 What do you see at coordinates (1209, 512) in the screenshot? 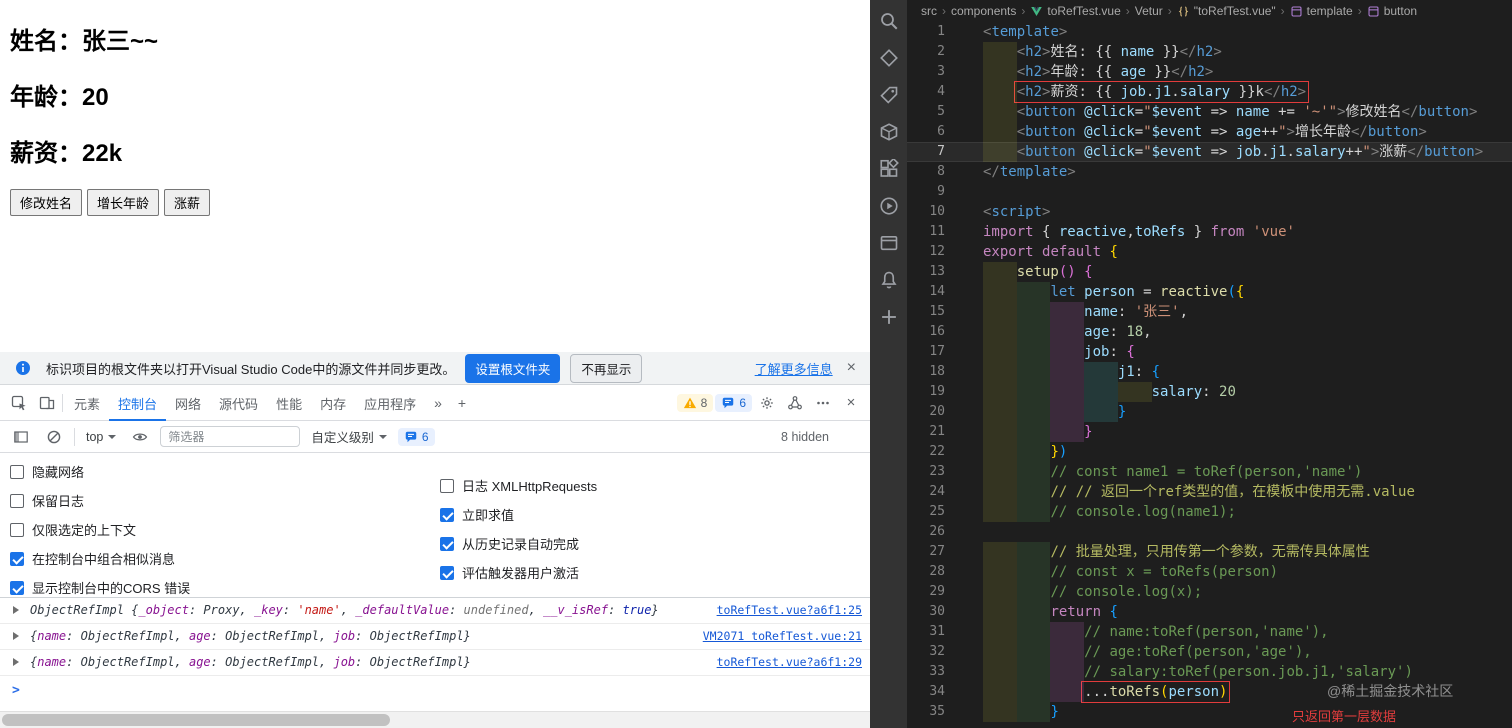
I see `code-line: 25 // console.log(name1);` at bounding box center [1209, 512].